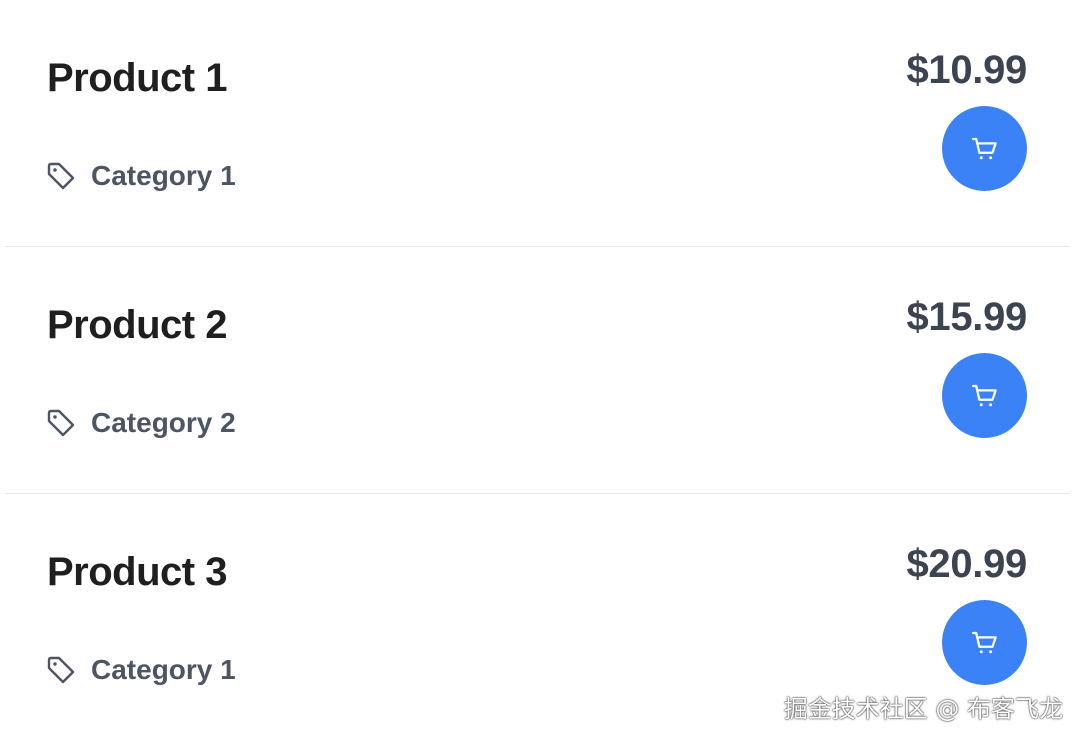 The width and height of the screenshot is (1083, 741). Describe the element at coordinates (137, 78) in the screenshot. I see `product-name: Product 1` at that location.